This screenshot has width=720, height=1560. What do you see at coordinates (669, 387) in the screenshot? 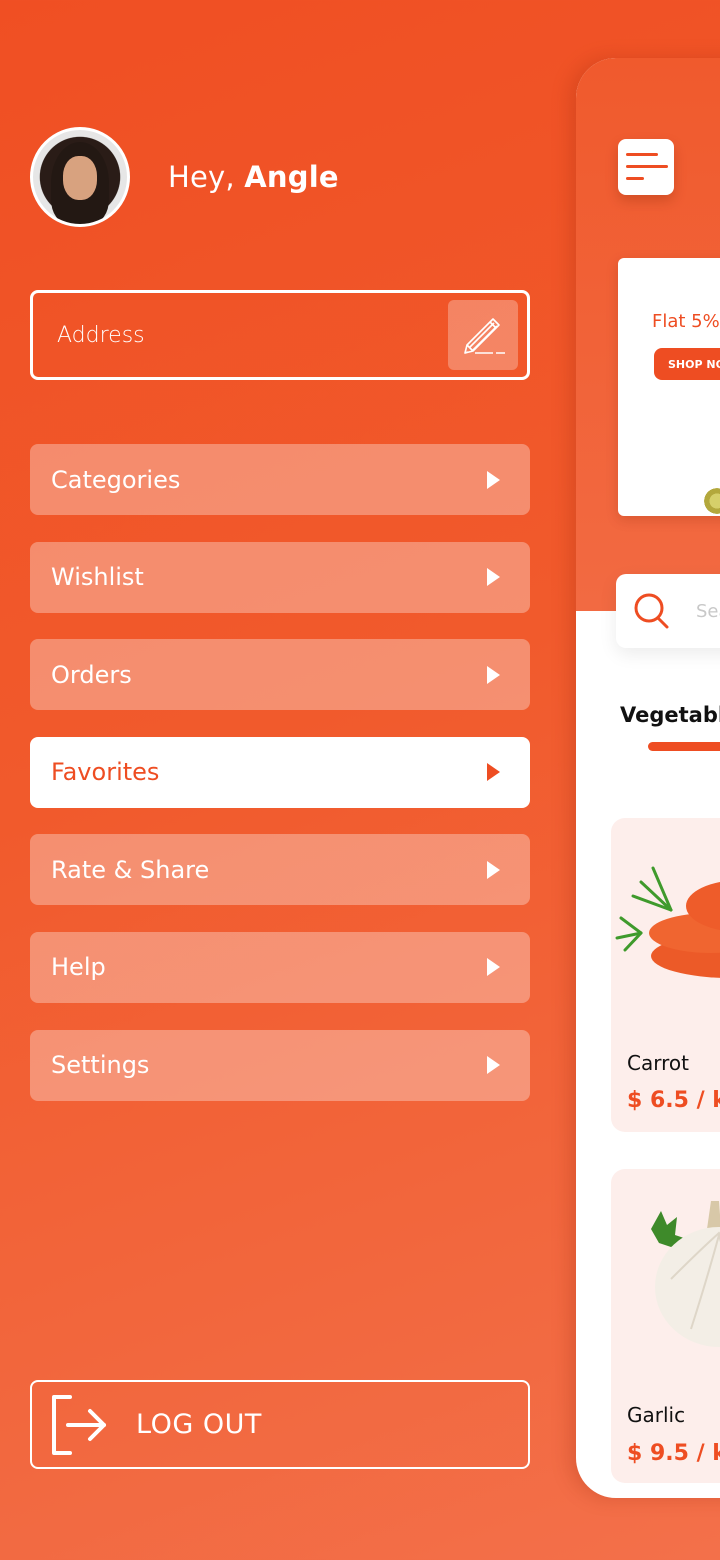
I see `promo-banner: Flat 5% SHOP NOW` at bounding box center [669, 387].